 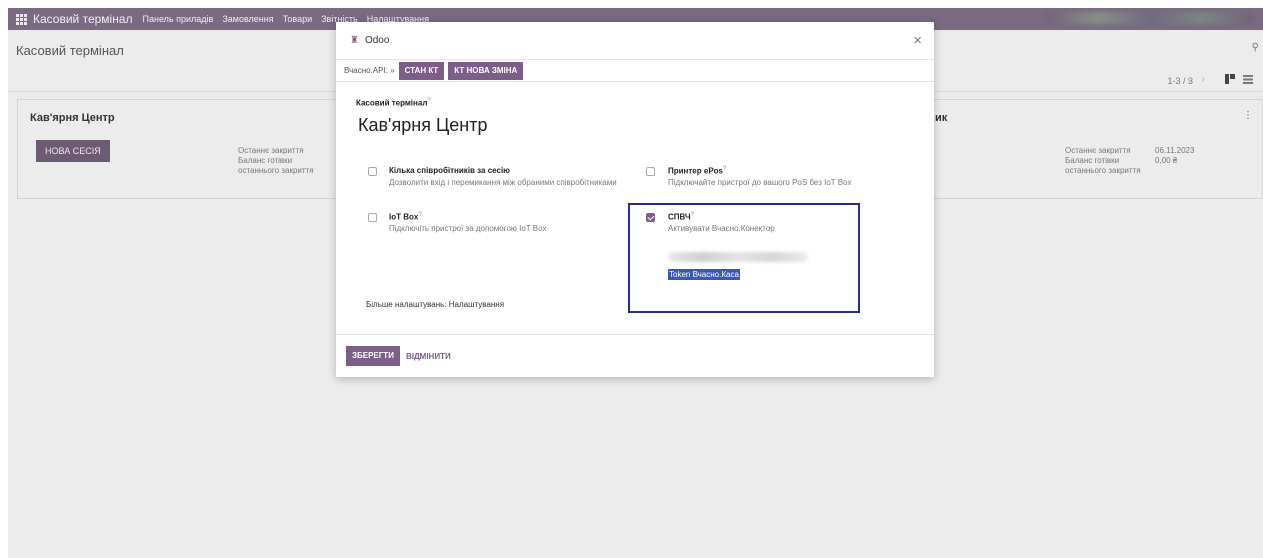 I want to click on dialog-footer: ЗБЕРЕГТИ ВІДМІНИТИ, so click(x=635, y=355).